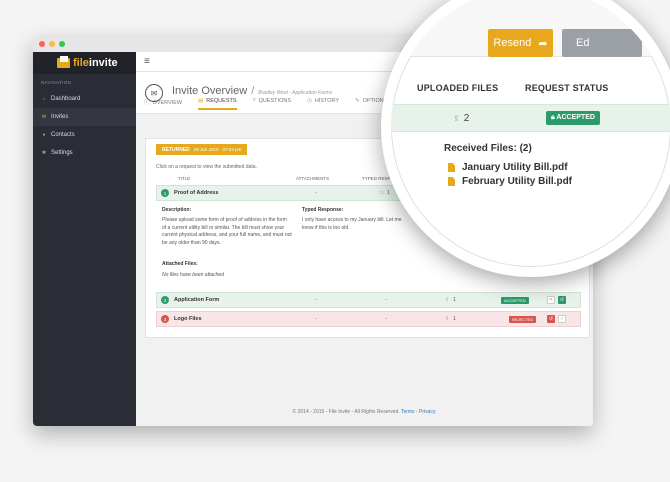 This screenshot has height=482, width=670. What do you see at coordinates (81, 63) in the screenshot?
I see `logo-text-file: file` at bounding box center [81, 63].